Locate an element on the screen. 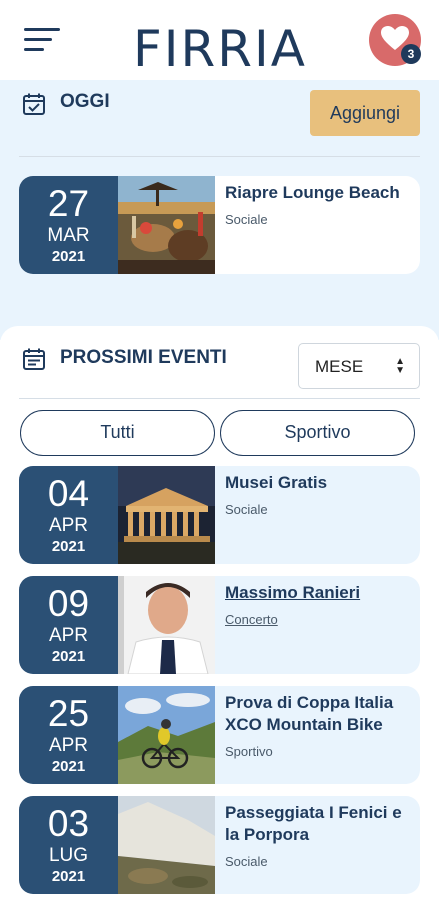 This screenshot has width=439, height=900. event-day: 04 is located at coordinates (68, 493).